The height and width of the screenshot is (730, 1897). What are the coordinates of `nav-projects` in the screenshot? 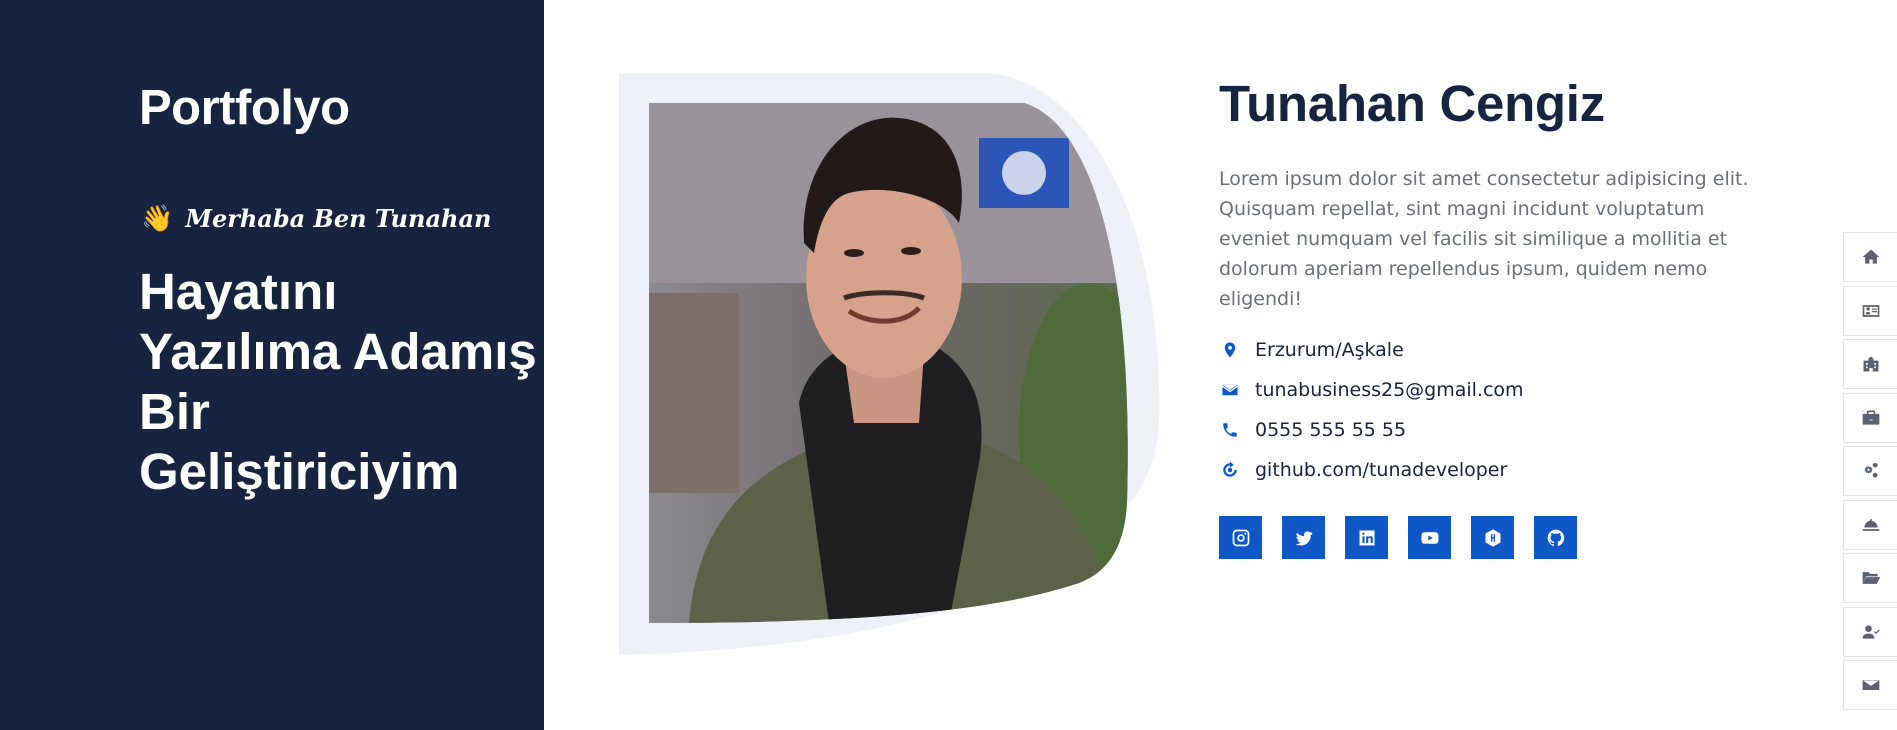 It's located at (1870, 578).